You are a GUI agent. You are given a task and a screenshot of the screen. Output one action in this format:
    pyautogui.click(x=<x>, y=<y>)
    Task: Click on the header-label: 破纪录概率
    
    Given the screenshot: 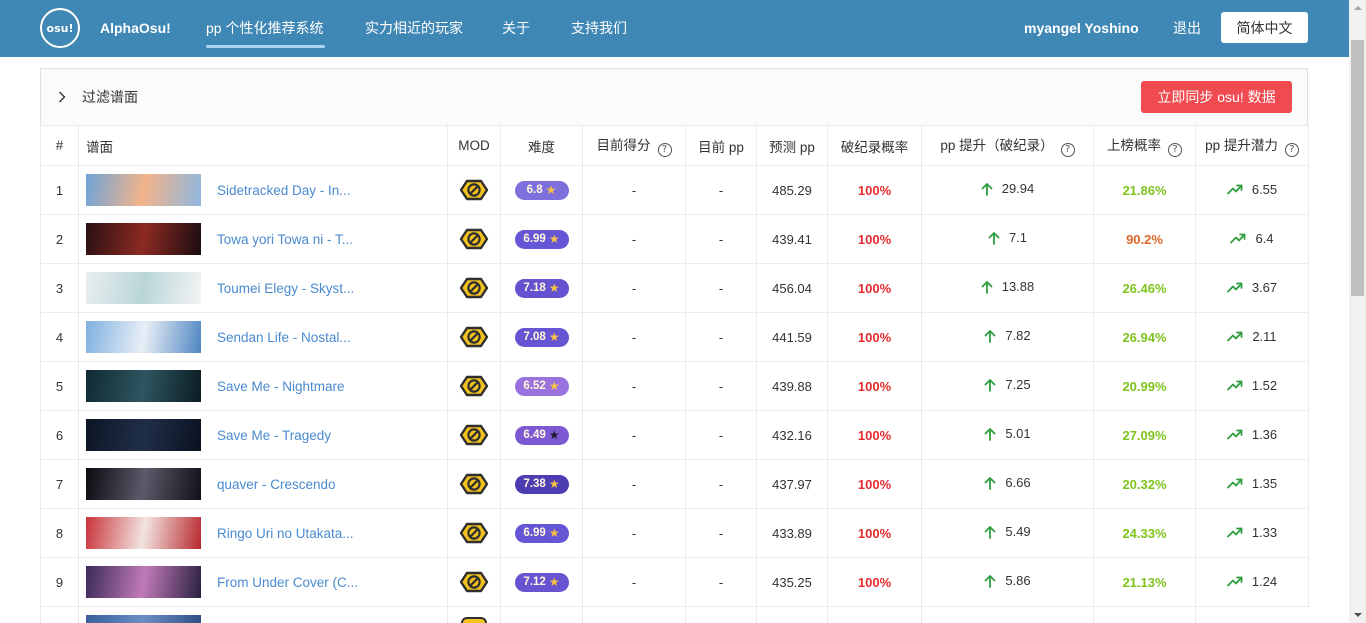 What is the action you would take?
    pyautogui.click(x=874, y=147)
    